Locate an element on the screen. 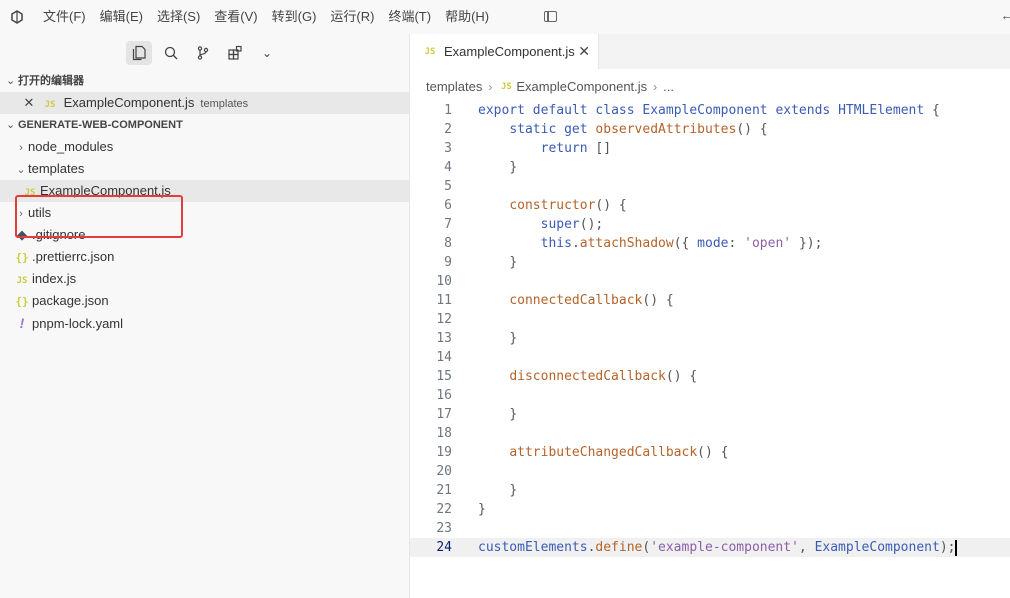 Image resolution: width=1010 pixels, height=598 pixels. open-editors-title: 打开的编辑器 is located at coordinates (51, 81).